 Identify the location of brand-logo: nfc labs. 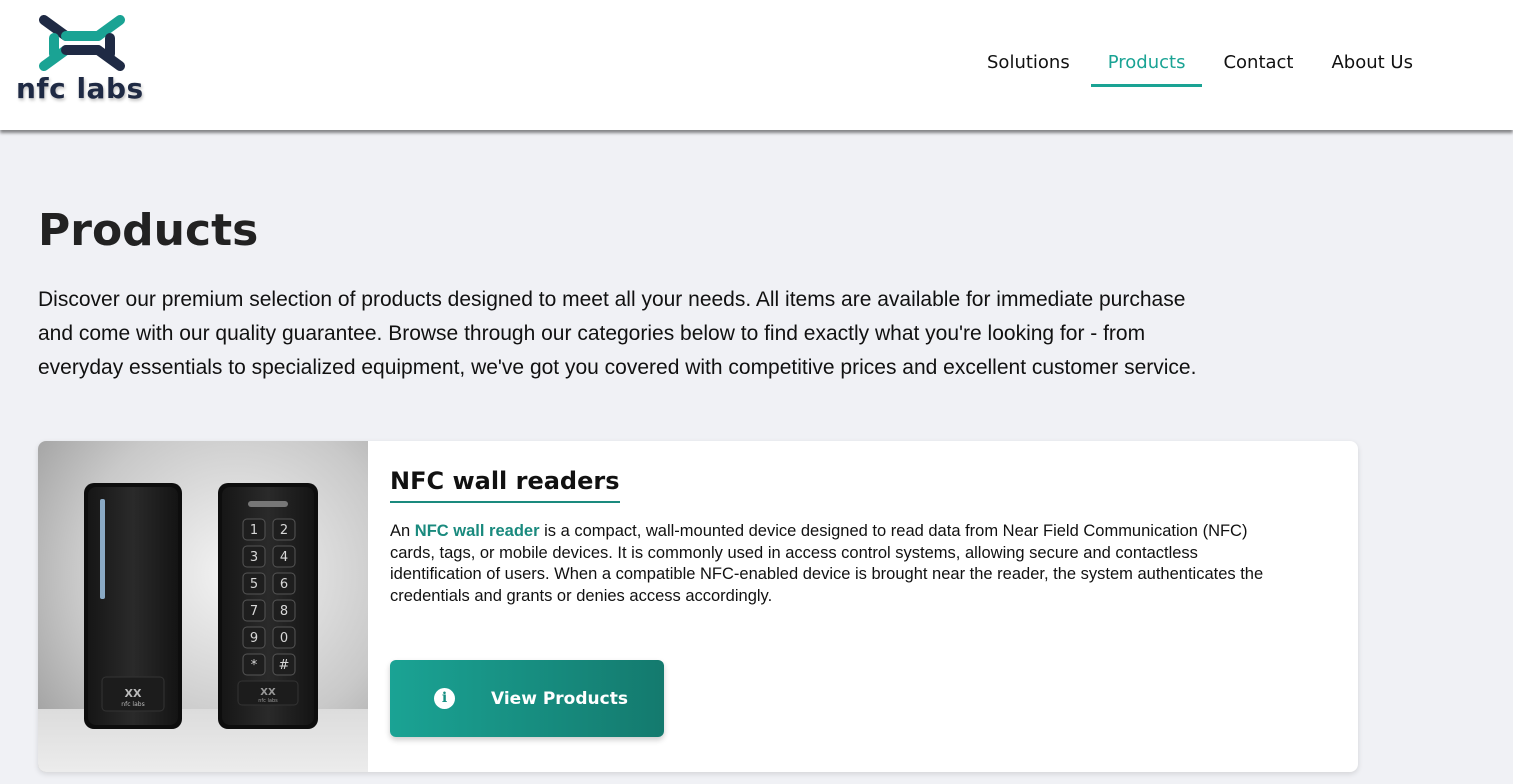
(84, 60).